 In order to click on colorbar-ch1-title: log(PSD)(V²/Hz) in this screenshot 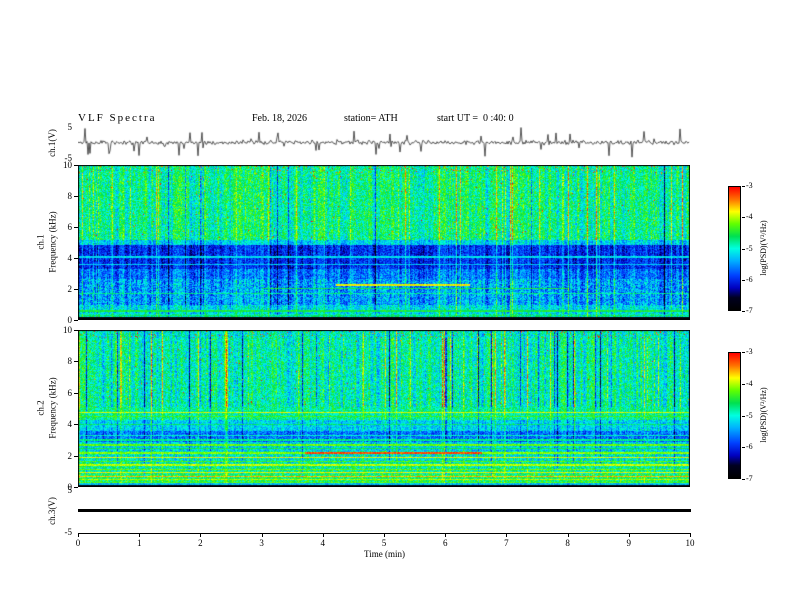, I will do `click(763, 248)`.